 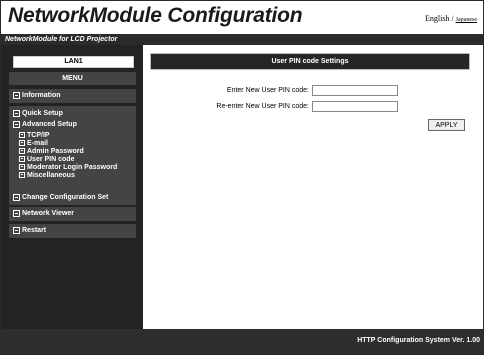 I want to click on subtitle: NetworkModule for LCD Projector, so click(x=61, y=39).